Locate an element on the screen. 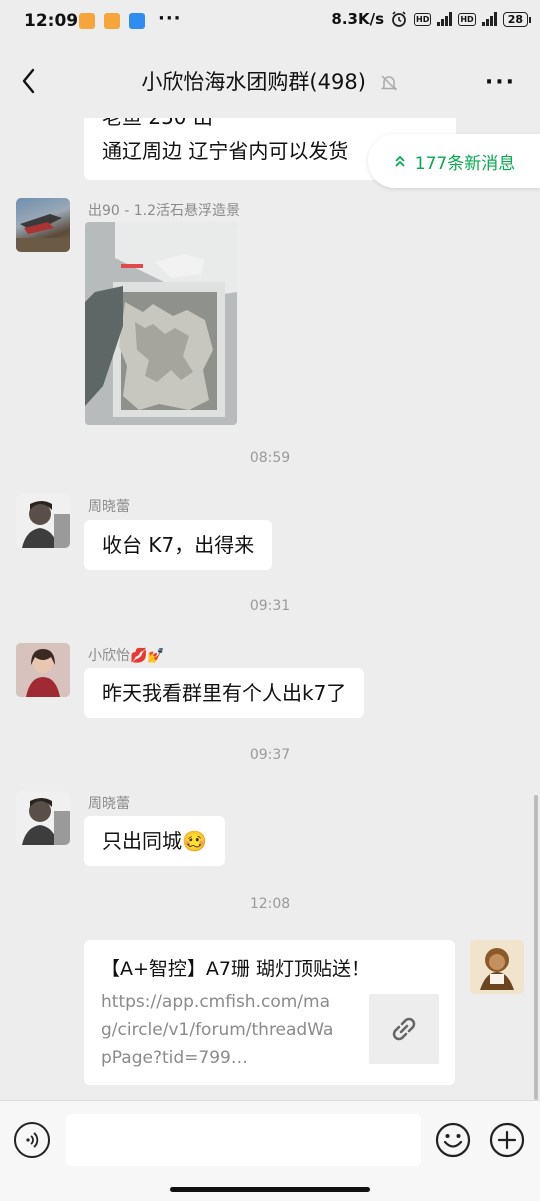 The height and width of the screenshot is (1201, 540). more-button: ··· is located at coordinates (500, 82).